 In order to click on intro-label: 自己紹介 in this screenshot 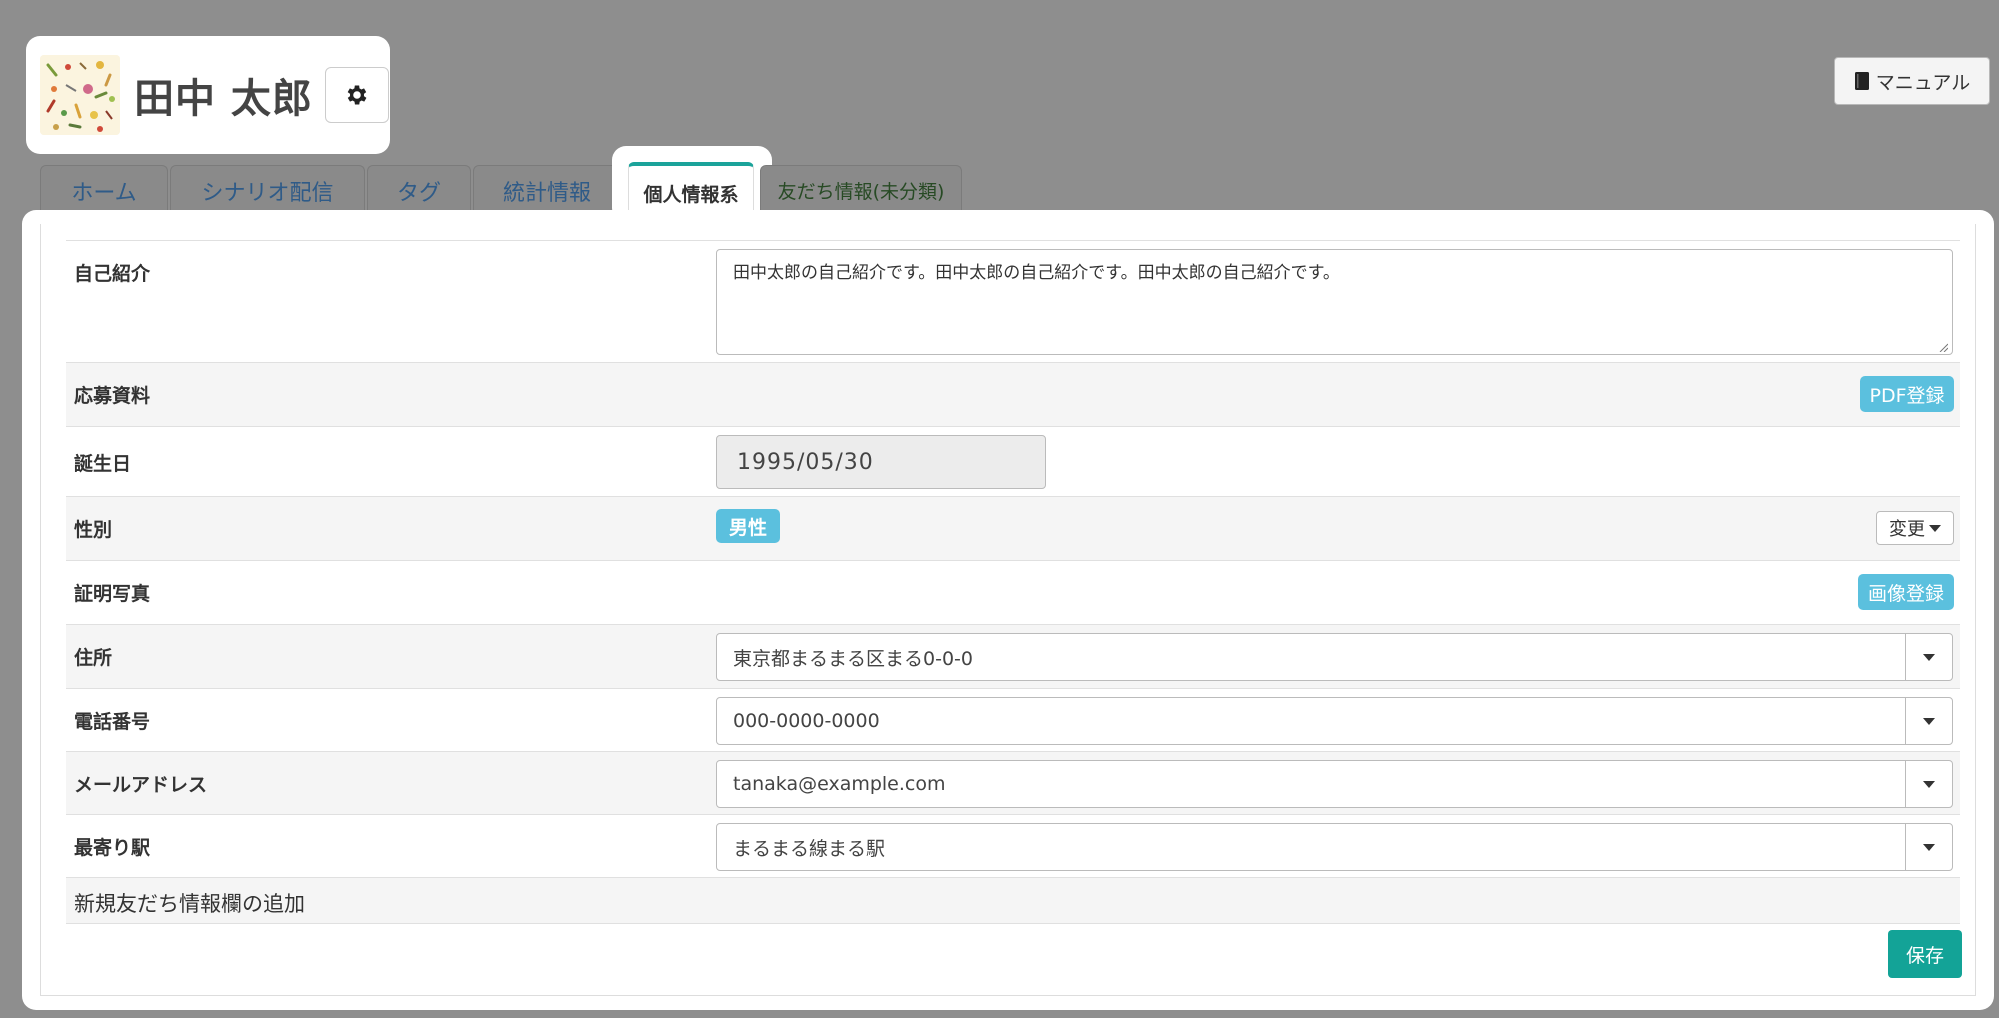, I will do `click(112, 274)`.